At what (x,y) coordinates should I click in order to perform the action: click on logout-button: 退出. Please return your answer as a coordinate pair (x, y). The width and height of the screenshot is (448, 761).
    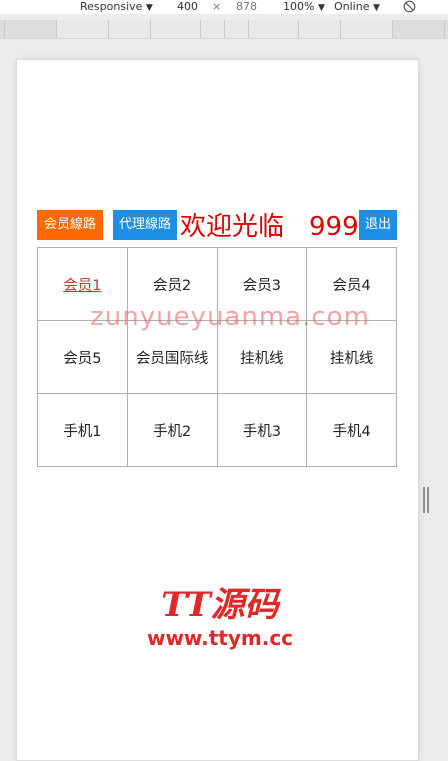
    Looking at the image, I should click on (378, 225).